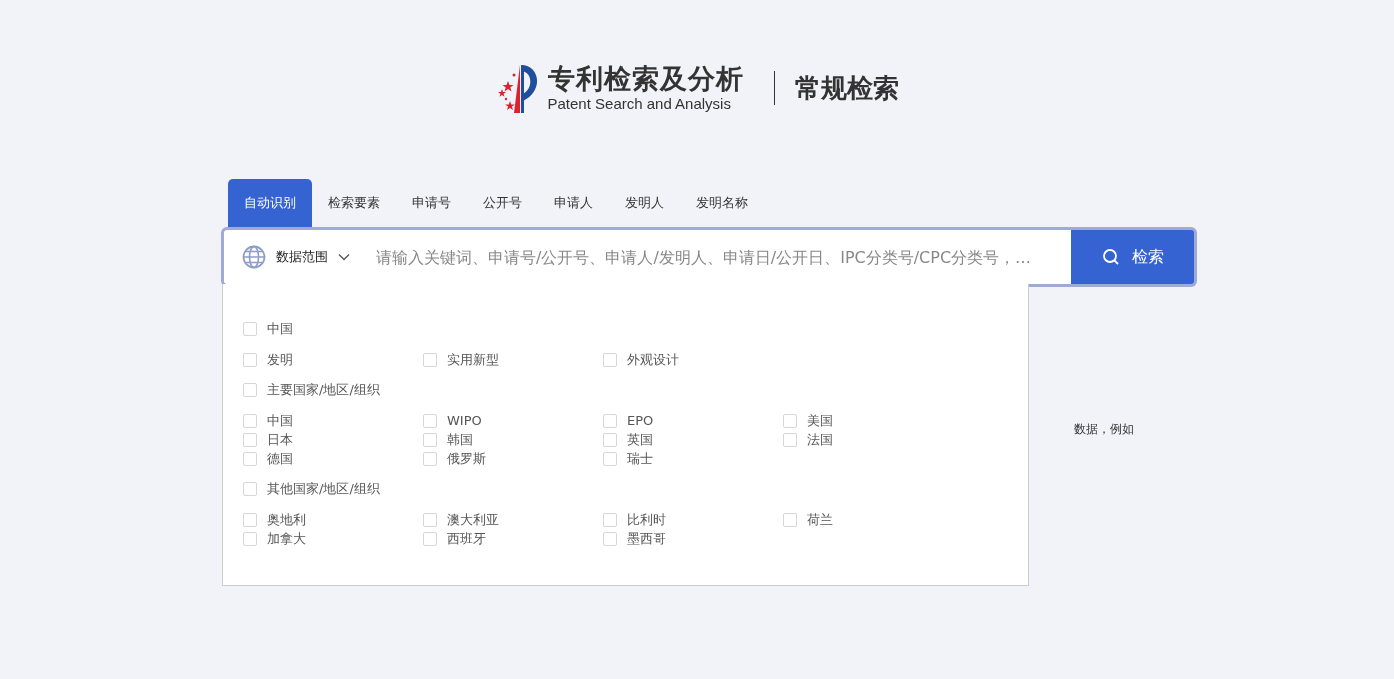 Image resolution: width=1394 pixels, height=679 pixels. I want to click on chevron-down-icon, so click(344, 257).